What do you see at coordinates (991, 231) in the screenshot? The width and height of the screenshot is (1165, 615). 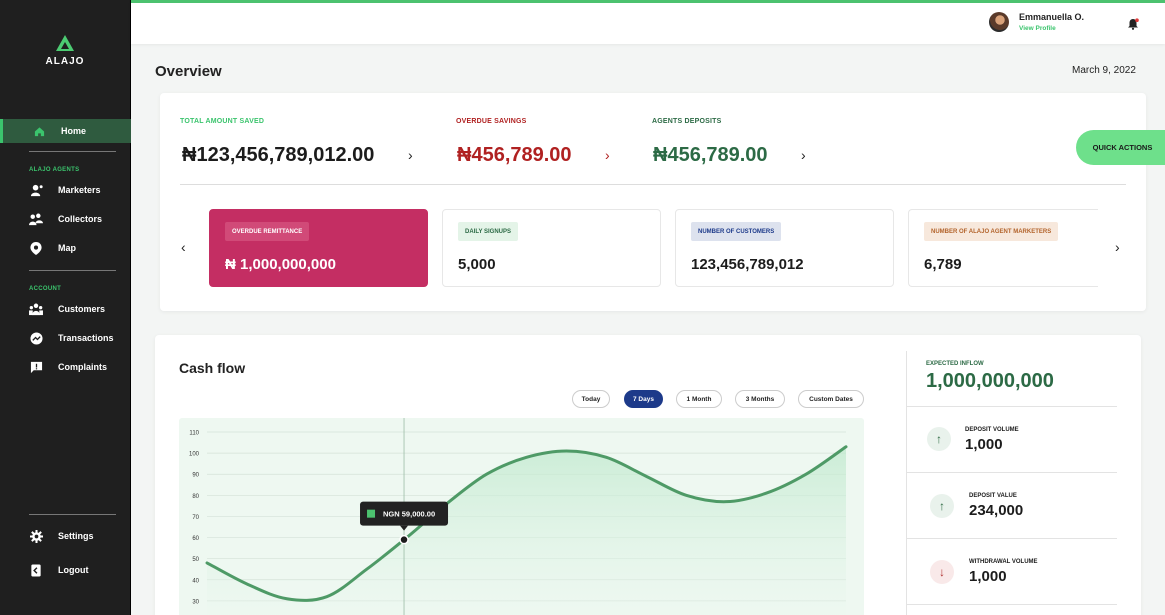 I see `card-tag: NUMBER OF ALAJO AGENT MARKETERS` at bounding box center [991, 231].